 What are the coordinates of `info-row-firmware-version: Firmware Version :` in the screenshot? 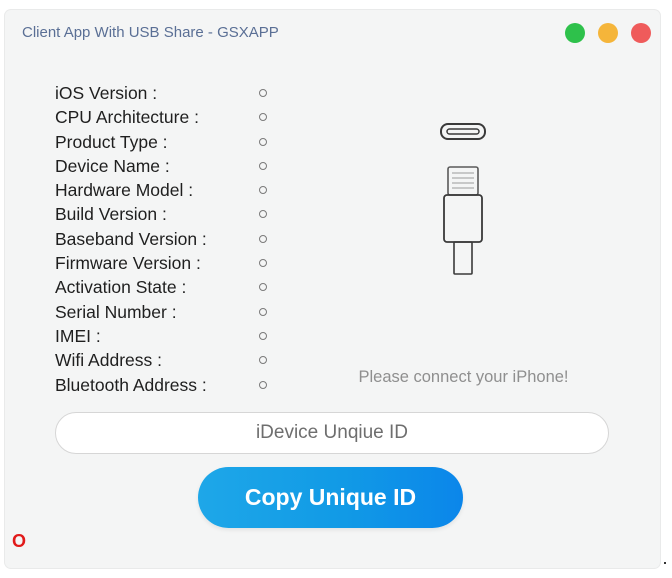 It's located at (170, 265).